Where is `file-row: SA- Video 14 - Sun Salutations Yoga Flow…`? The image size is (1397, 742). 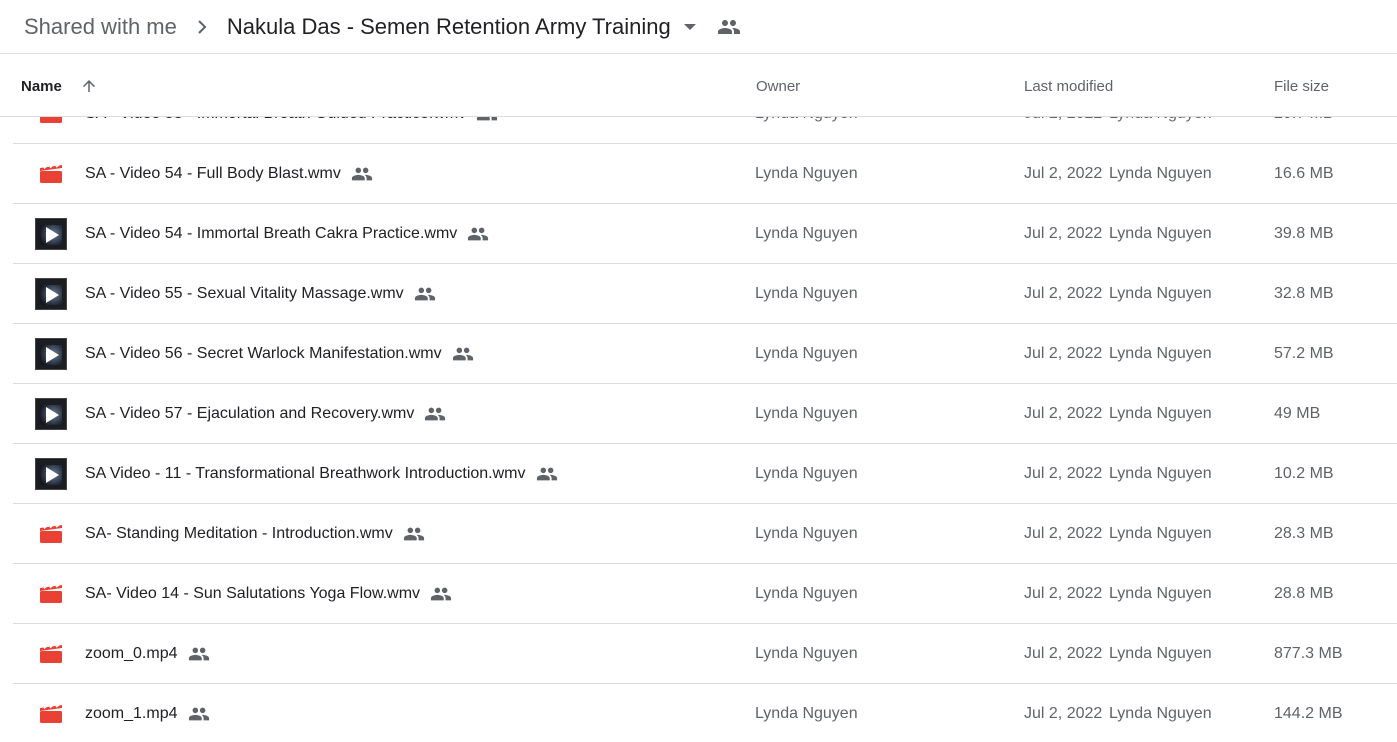 file-row: SA- Video 14 - Sun Salutations Yoga Flow… is located at coordinates (705, 594).